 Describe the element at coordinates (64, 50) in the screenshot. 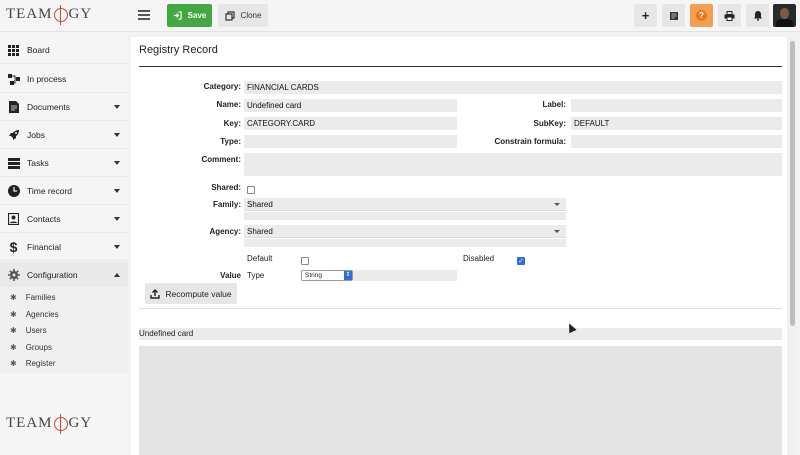

I see `sidebar-item-board: Board` at that location.